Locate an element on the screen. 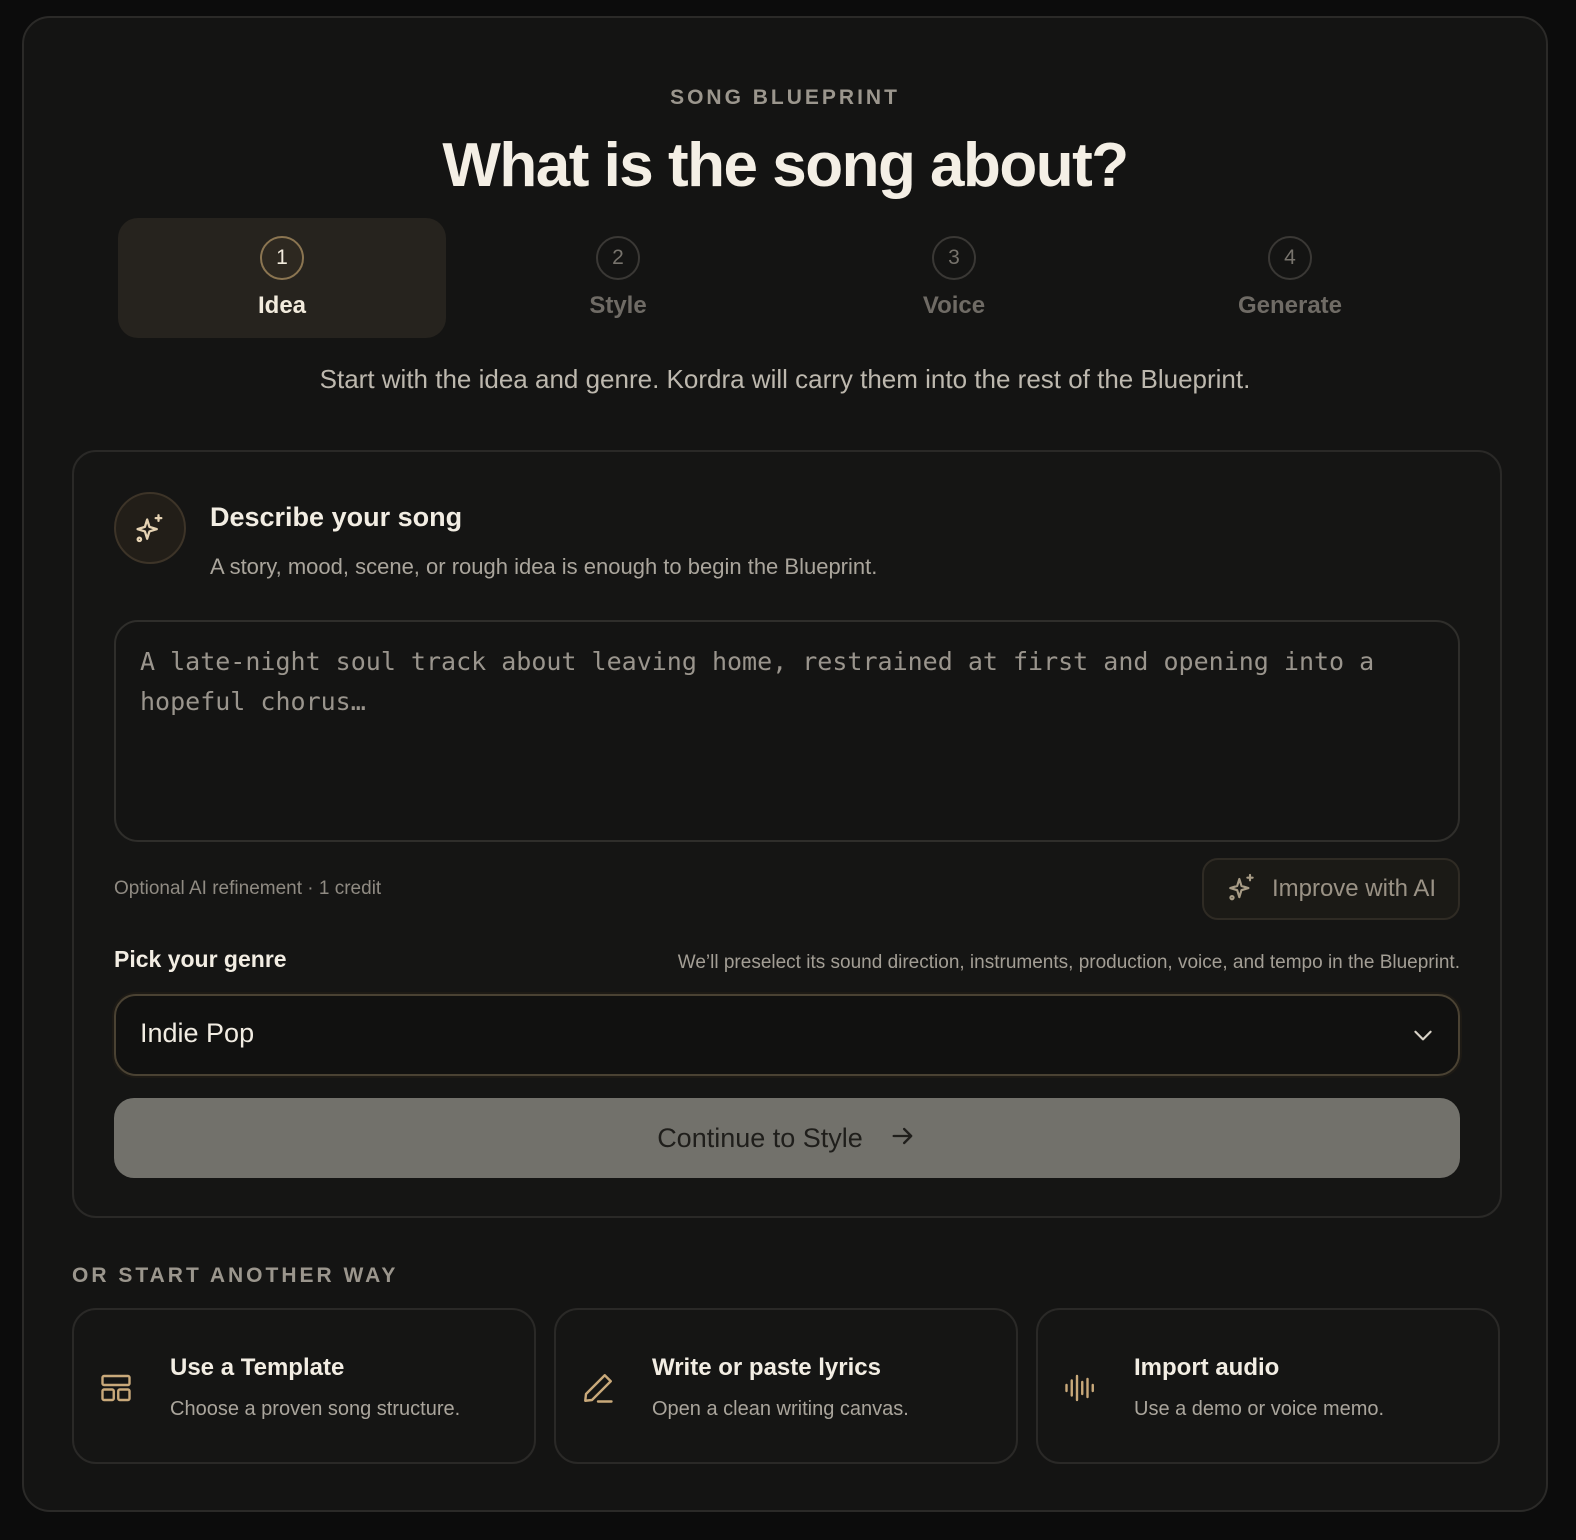  improve-with-ai-button: Improve with AI is located at coordinates (1330, 889).